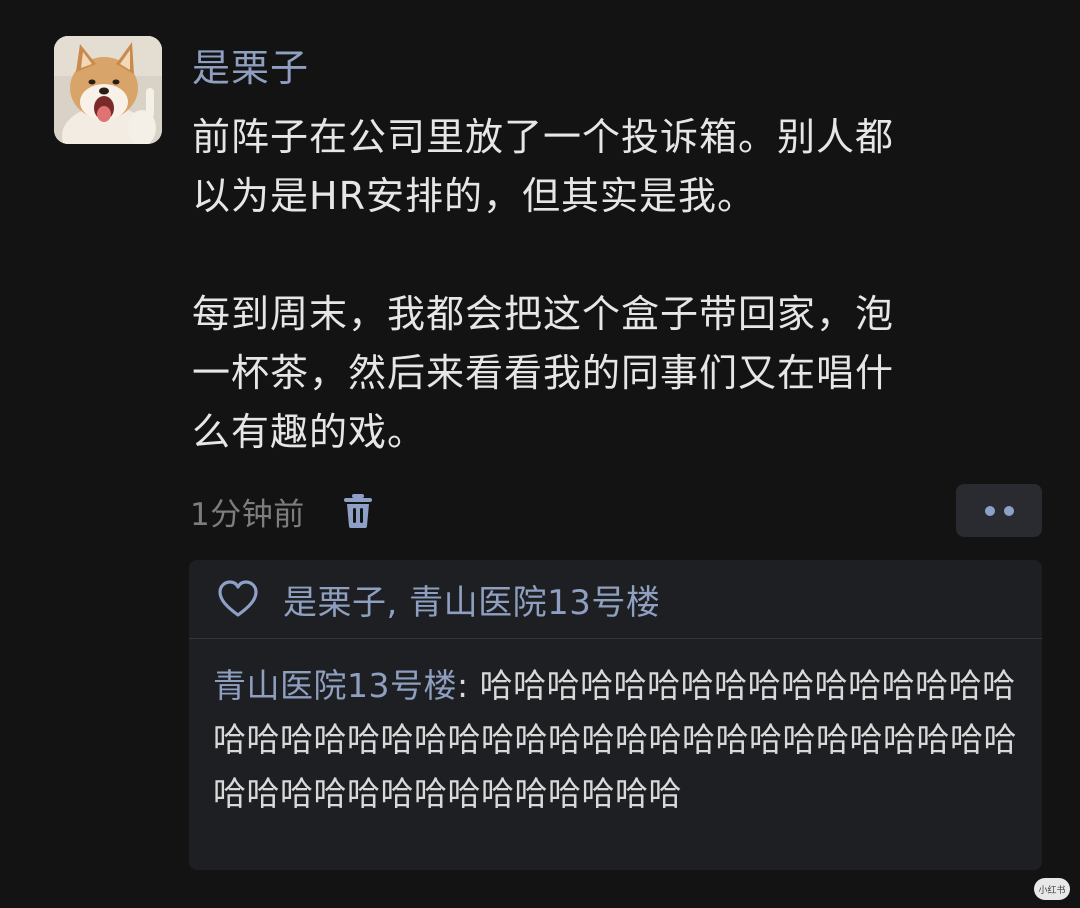 This screenshot has height=908, width=1080. Describe the element at coordinates (247, 514) in the screenshot. I see `post-timestamp: 1分钟前` at that location.